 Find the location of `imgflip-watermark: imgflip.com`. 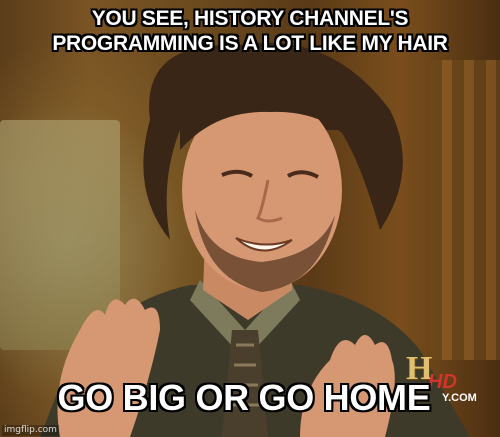

imgflip-watermark: imgflip.com is located at coordinates (30, 430).